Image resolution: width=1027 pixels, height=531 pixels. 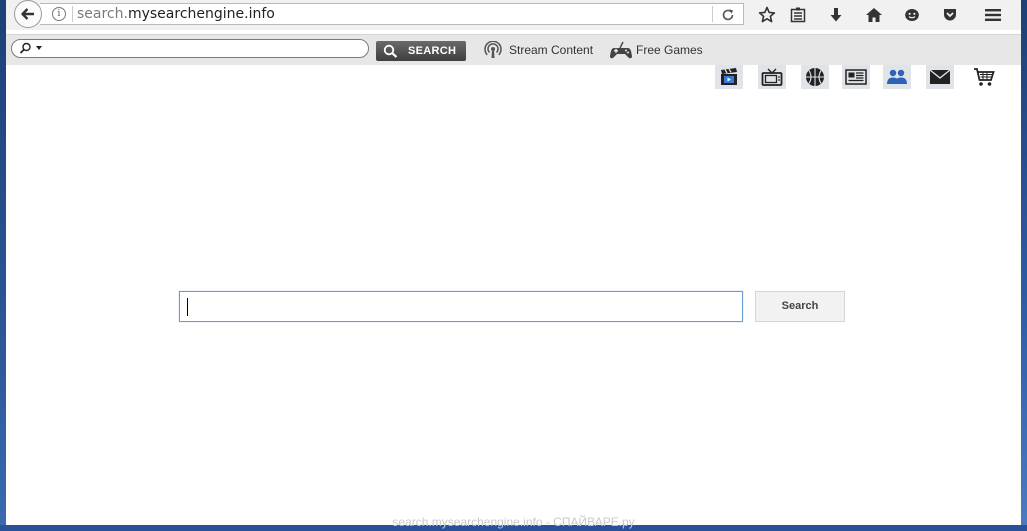 I want to click on main-search-button: Search, so click(x=800, y=306).